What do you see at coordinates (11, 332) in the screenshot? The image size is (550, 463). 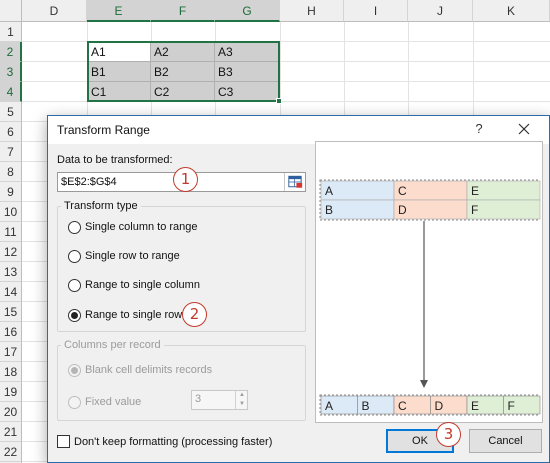 I see `row-header-16: 16` at bounding box center [11, 332].